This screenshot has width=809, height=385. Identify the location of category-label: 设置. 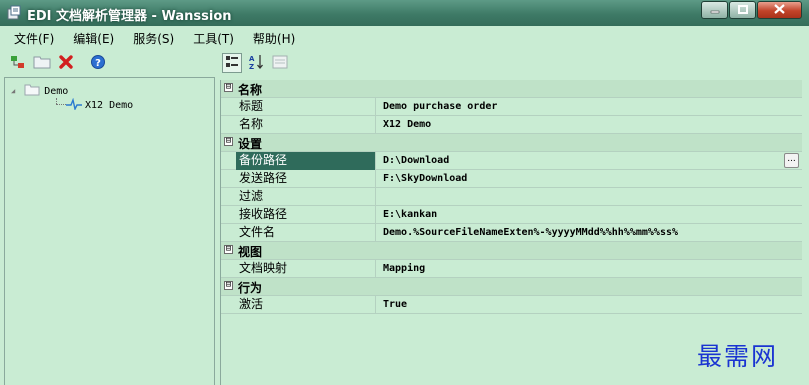
(250, 144).